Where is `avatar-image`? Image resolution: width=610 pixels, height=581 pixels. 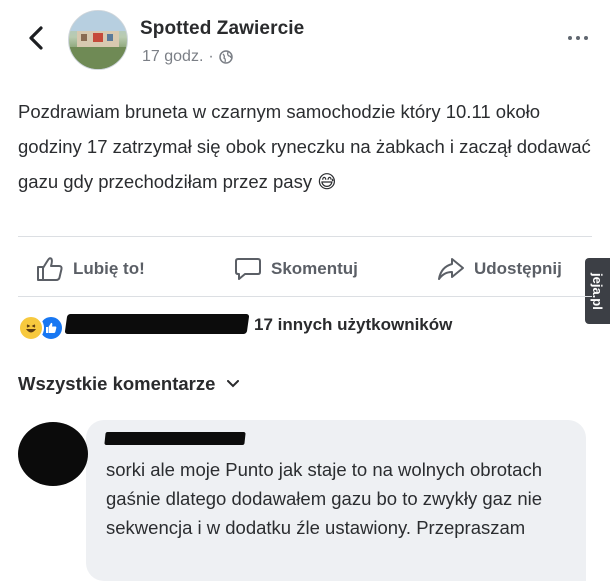
avatar-image is located at coordinates (98, 40).